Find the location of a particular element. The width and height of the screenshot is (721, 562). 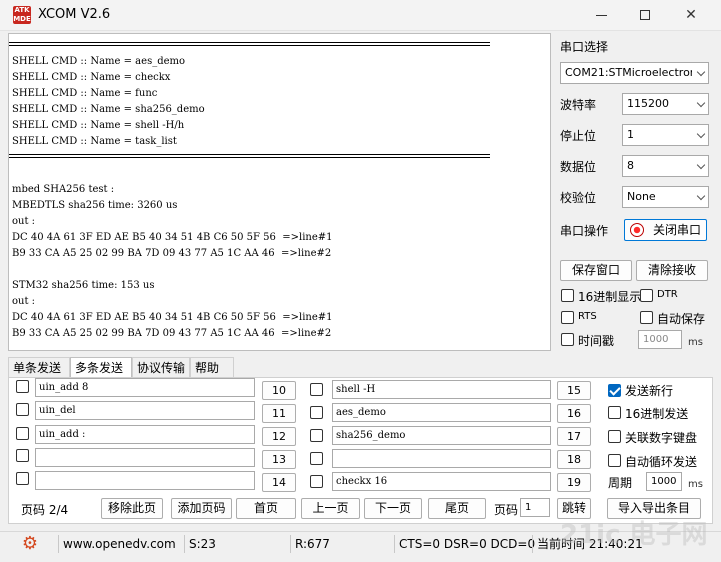

timestamp-checkbox is located at coordinates (567, 339).